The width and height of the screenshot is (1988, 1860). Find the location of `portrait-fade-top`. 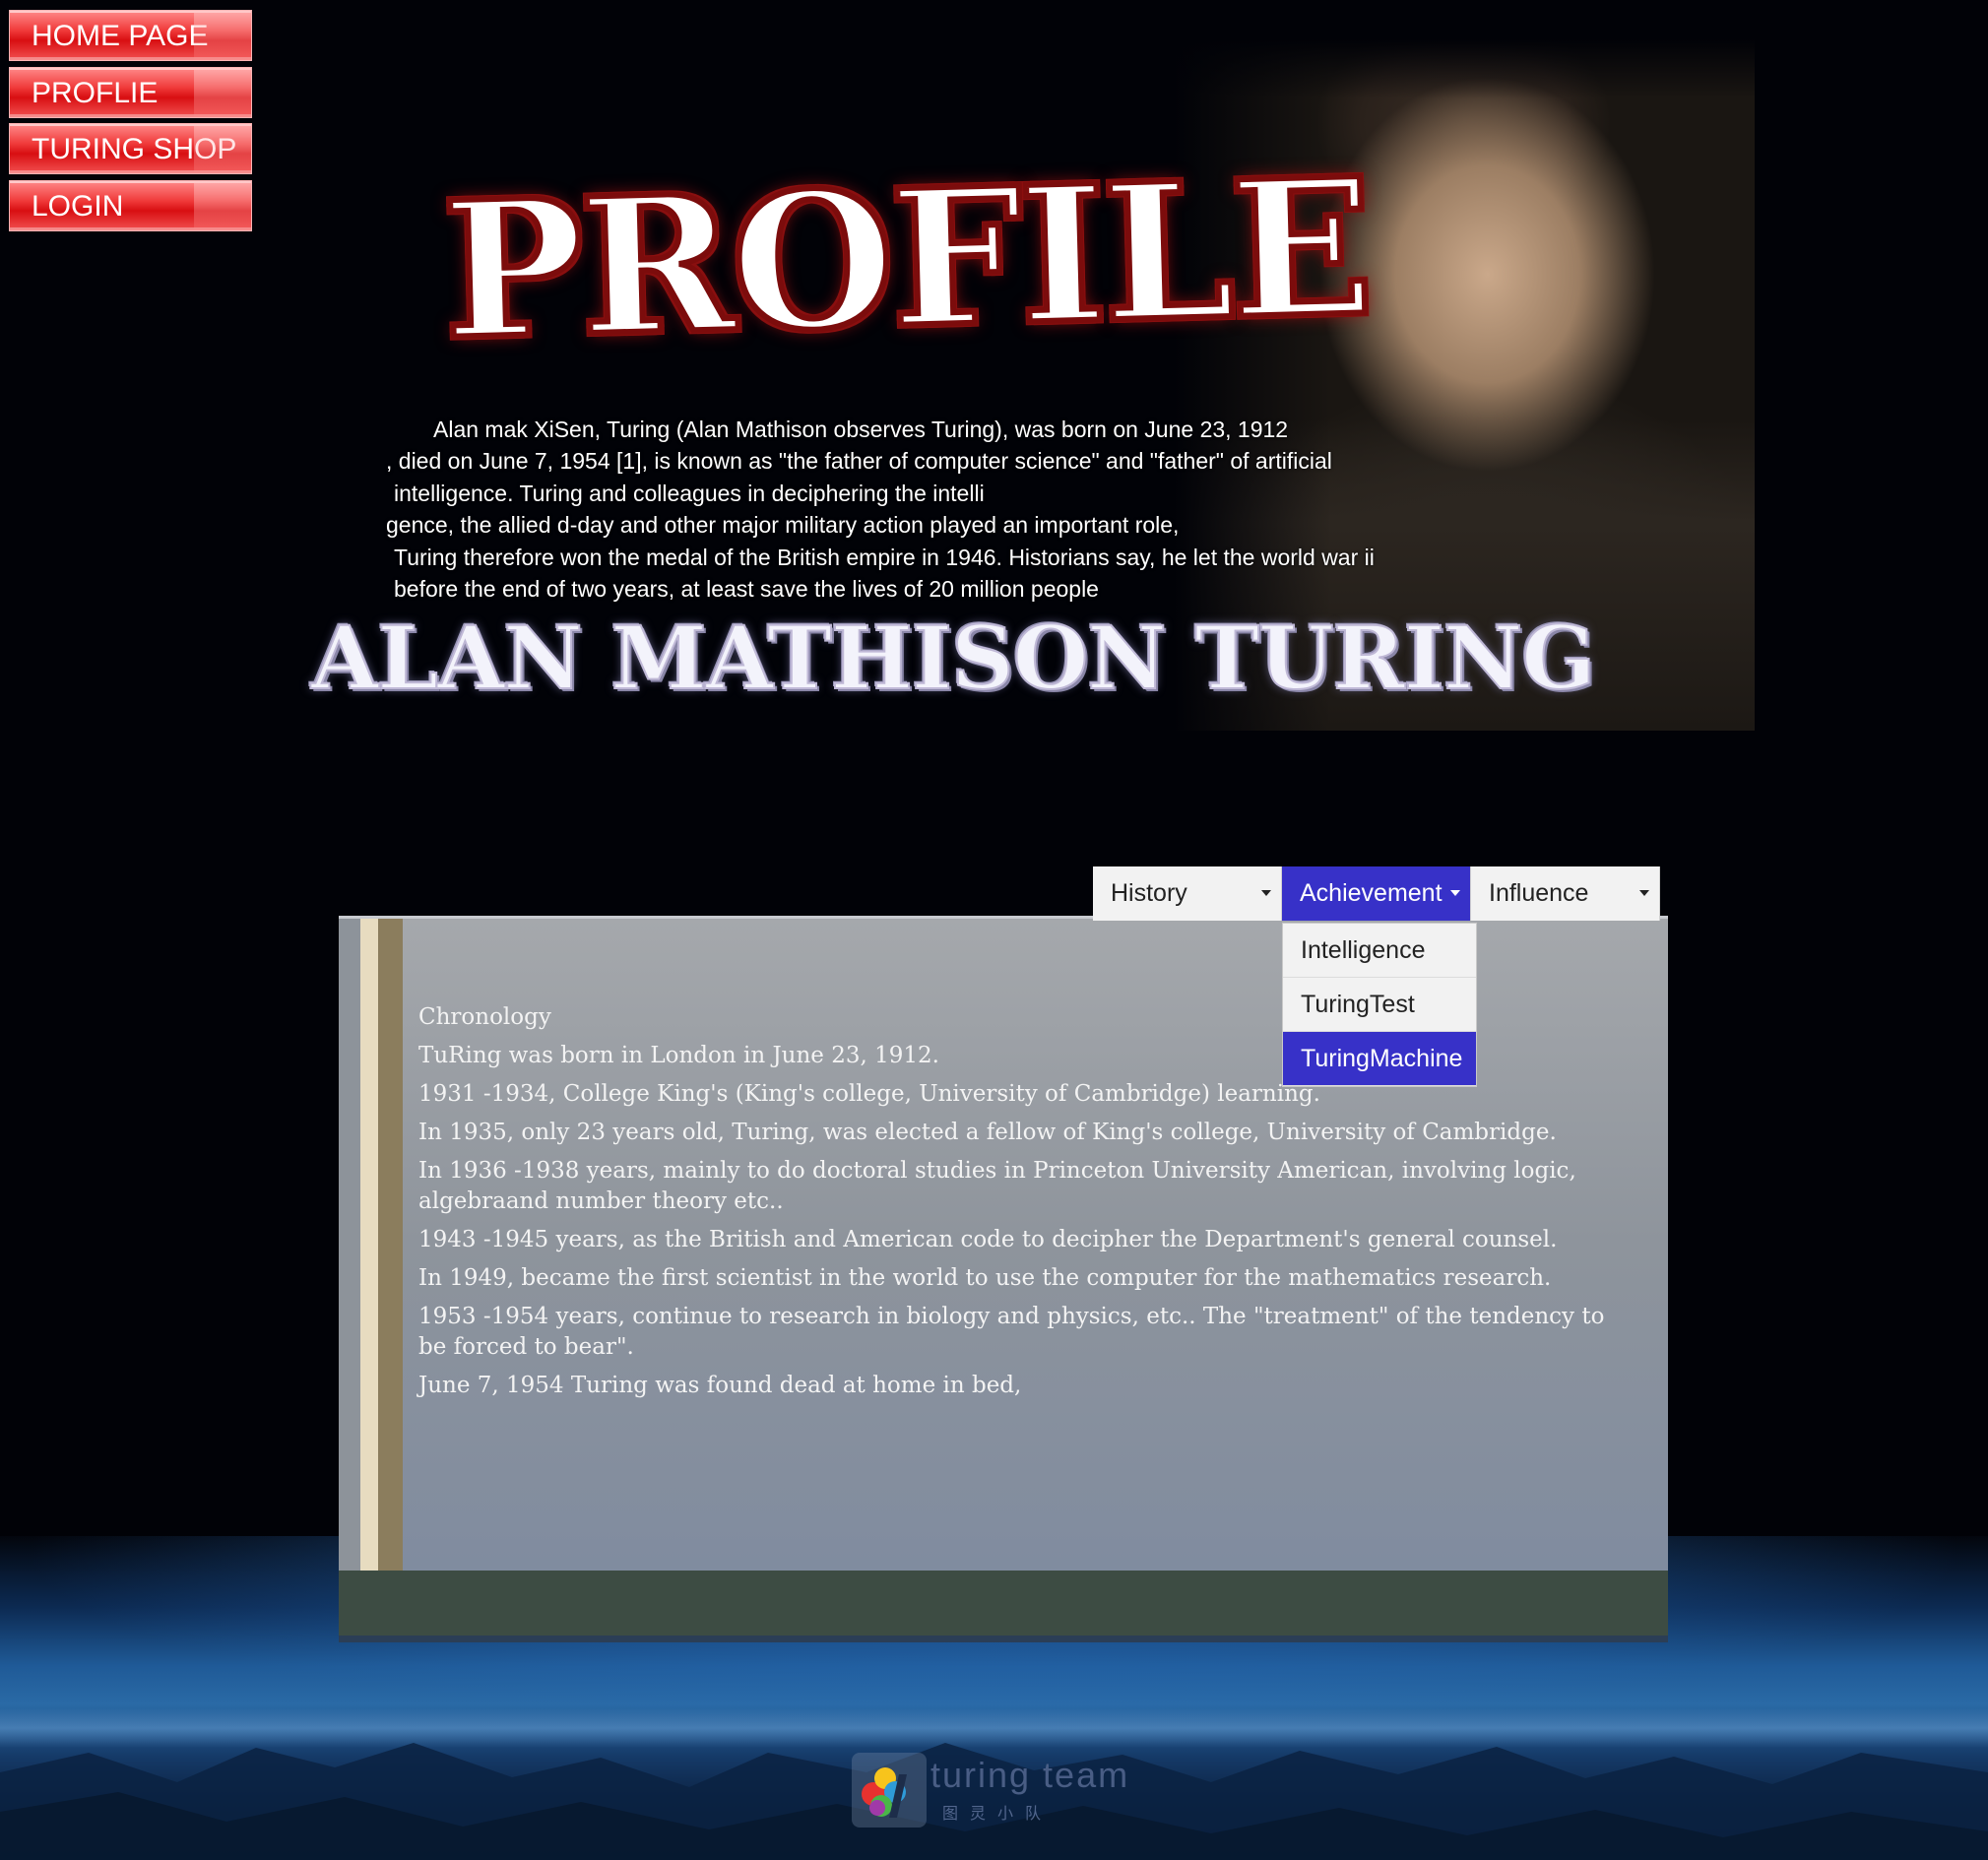

portrait-fade-top is located at coordinates (1465, 68).